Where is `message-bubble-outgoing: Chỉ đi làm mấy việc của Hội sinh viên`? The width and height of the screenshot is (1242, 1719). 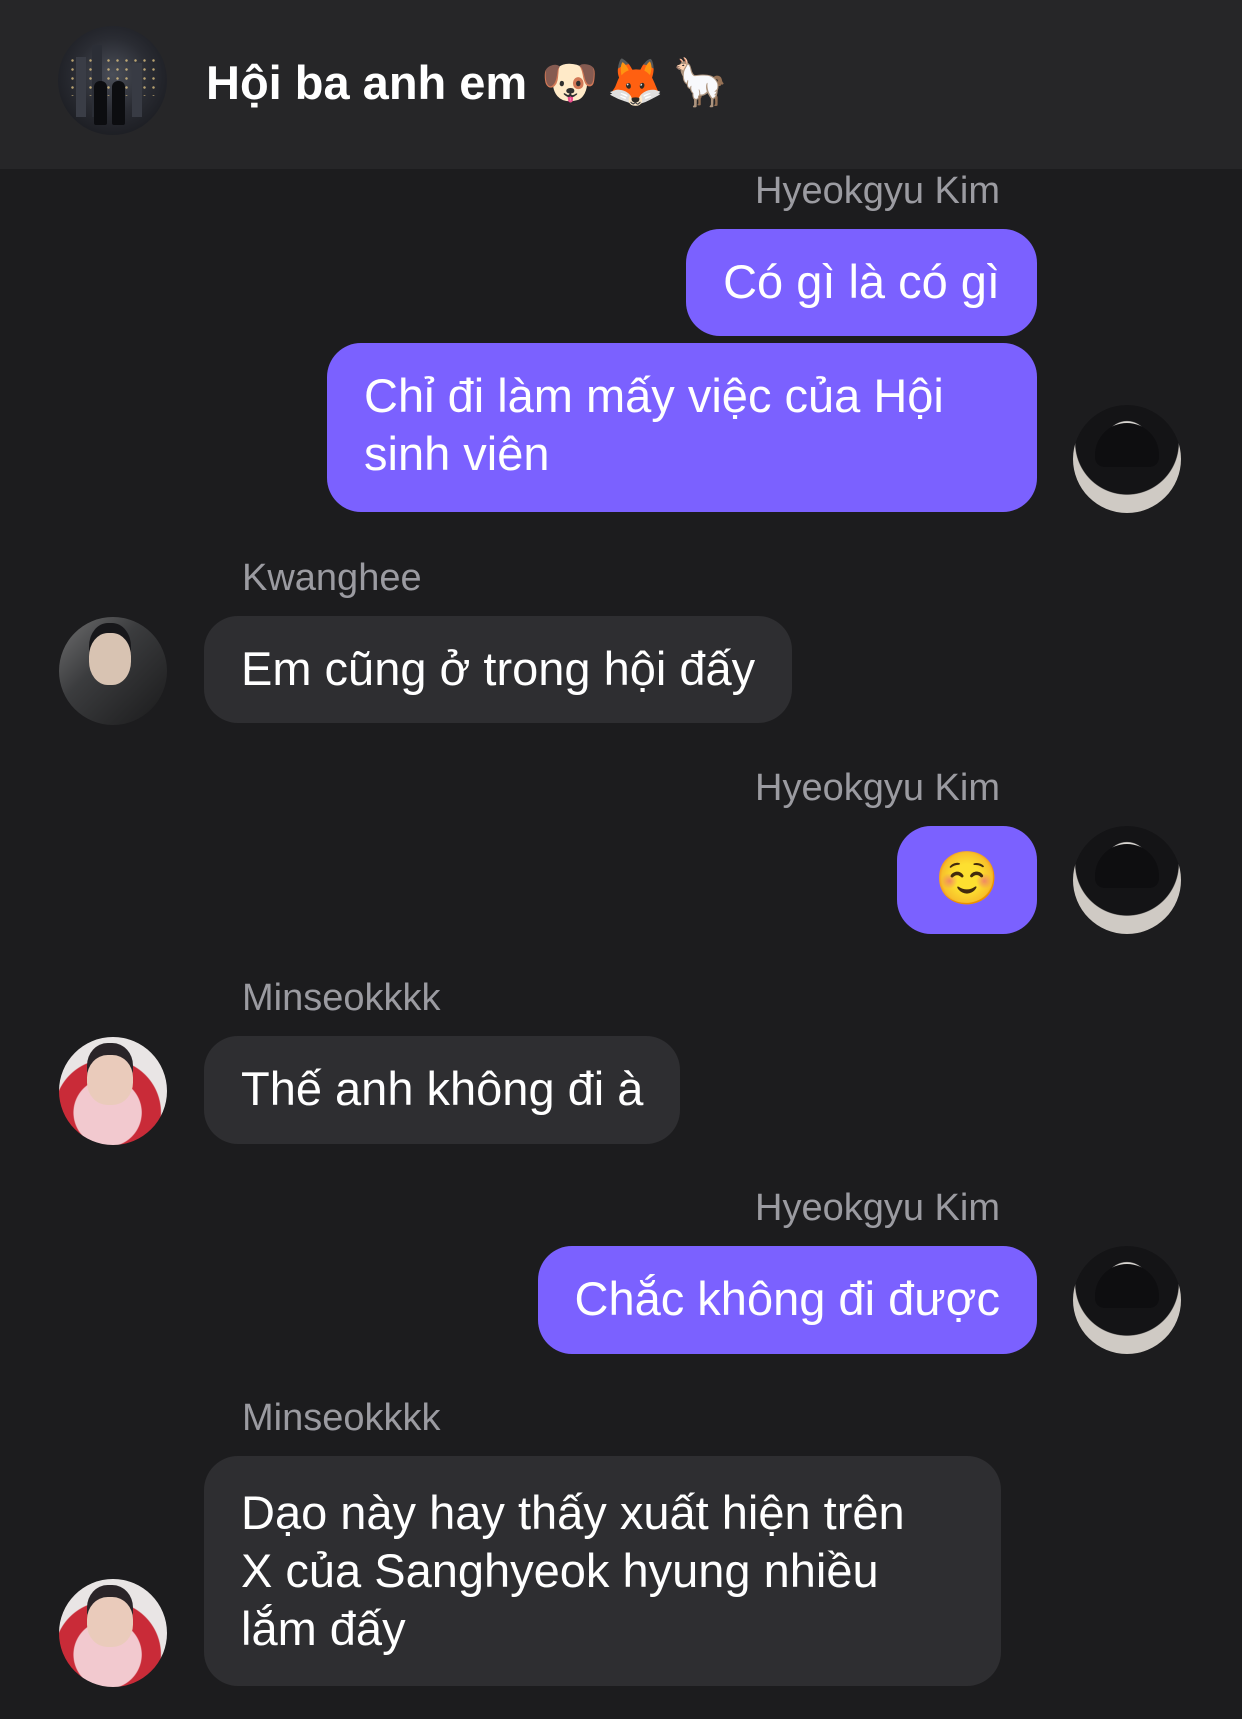
message-bubble-outgoing: Chỉ đi làm mấy việc của Hội sinh viên is located at coordinates (682, 427).